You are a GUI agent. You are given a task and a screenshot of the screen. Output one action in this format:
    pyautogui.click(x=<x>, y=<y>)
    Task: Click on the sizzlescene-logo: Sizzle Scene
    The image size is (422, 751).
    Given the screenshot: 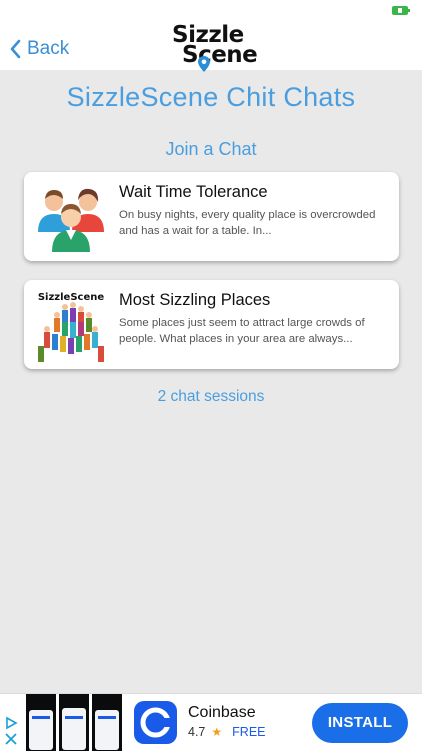 What is the action you would take?
    pyautogui.click(x=213, y=46)
    